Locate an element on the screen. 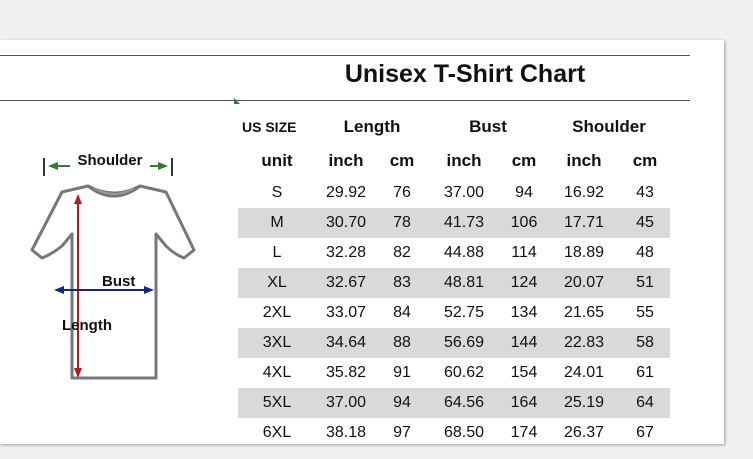 Image resolution: width=753 pixels, height=459 pixels. cell-bust-inch: 52.75 is located at coordinates (464, 312).